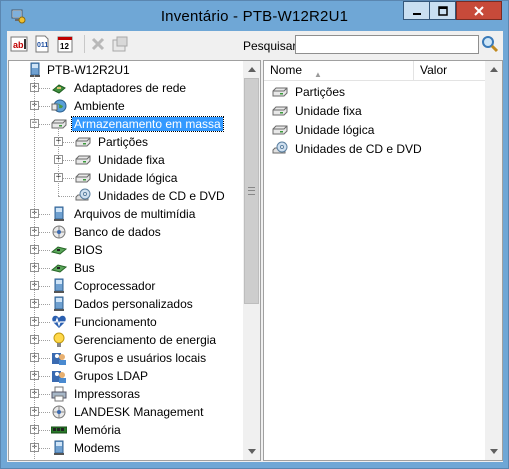 The height and width of the screenshot is (469, 509). I want to click on list-item: Unidades de CD e DVD, so click(378, 149).